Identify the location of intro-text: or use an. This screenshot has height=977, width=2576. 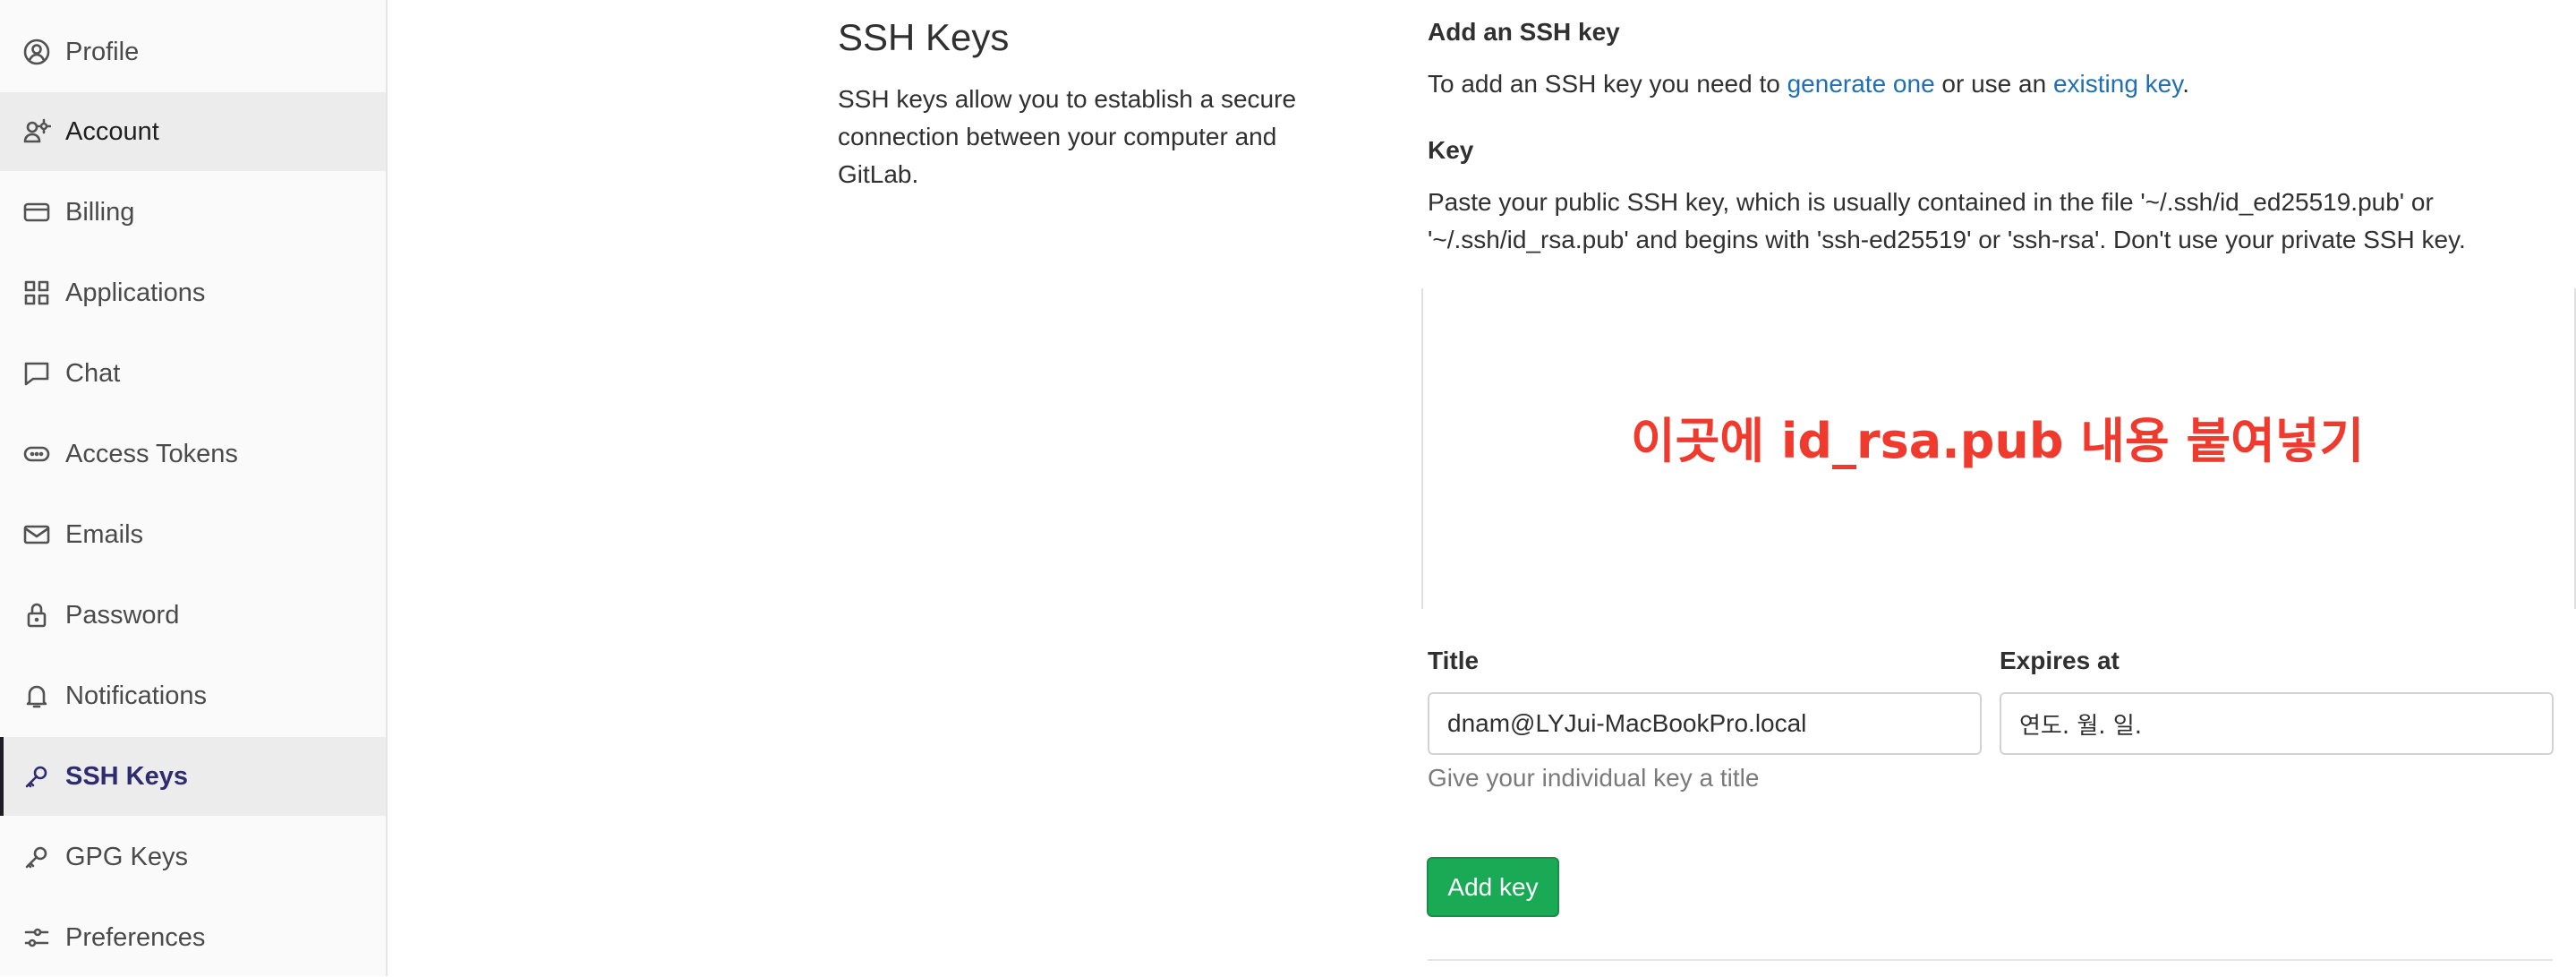
(1993, 84).